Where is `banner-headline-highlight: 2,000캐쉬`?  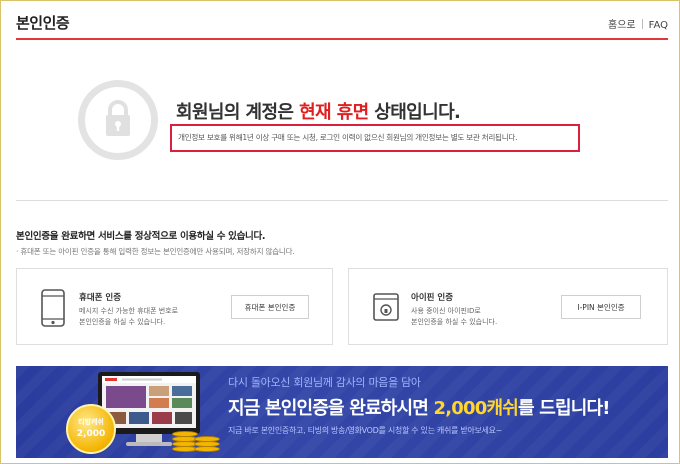
banner-headline-highlight: 2,000캐쉬 is located at coordinates (476, 408).